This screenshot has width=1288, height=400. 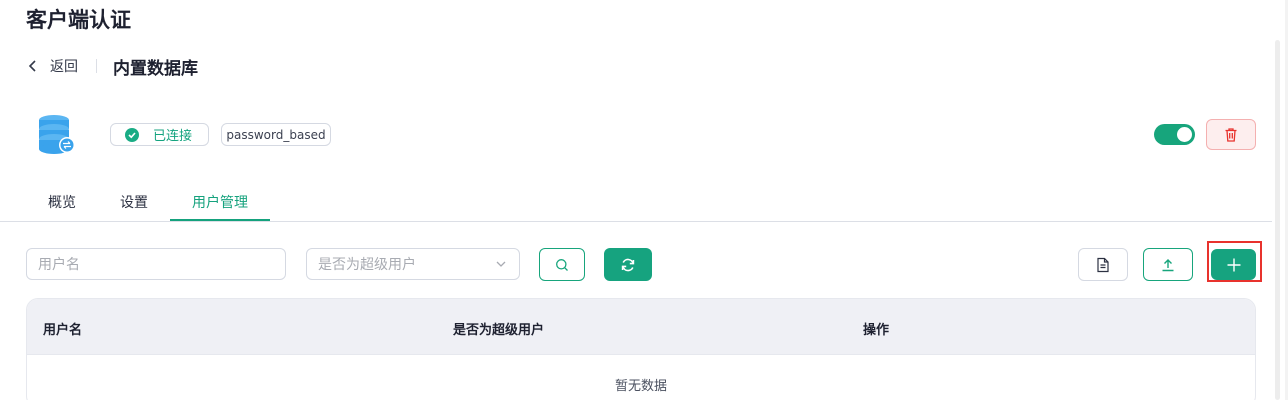 I want to click on superuser-select: 是否为超级用户, so click(x=413, y=264).